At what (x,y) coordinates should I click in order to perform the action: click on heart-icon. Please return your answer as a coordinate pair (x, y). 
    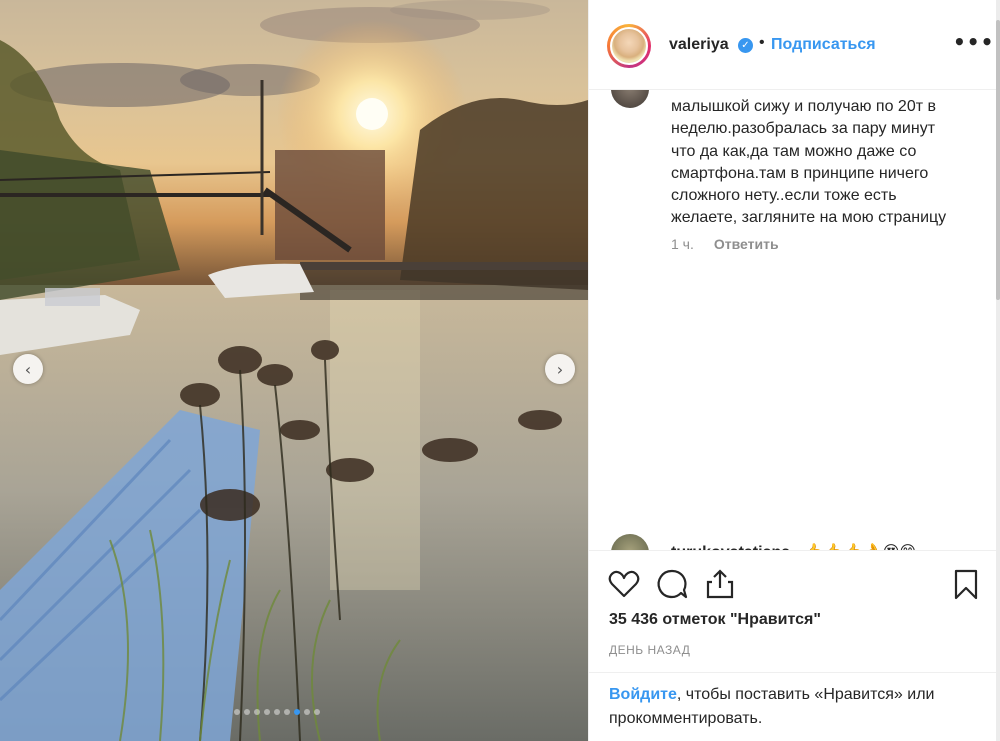
    Looking at the image, I should click on (624, 584).